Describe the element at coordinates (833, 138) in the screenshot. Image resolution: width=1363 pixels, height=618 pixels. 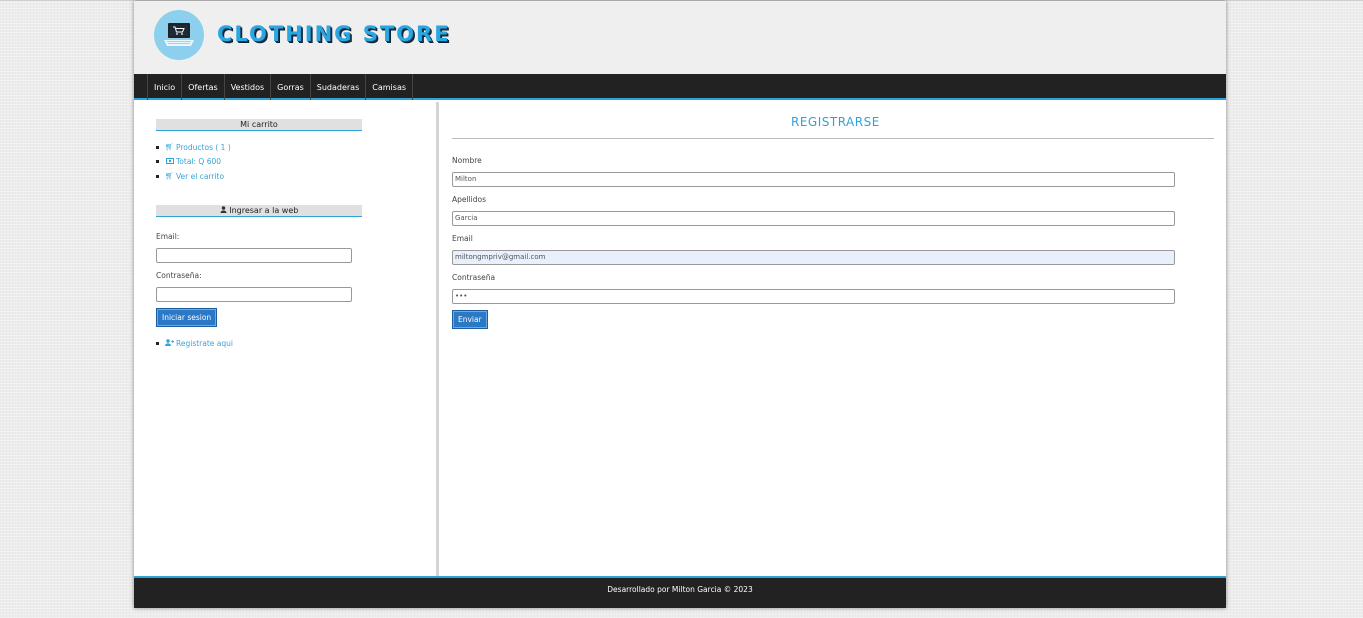
I see `divider` at that location.